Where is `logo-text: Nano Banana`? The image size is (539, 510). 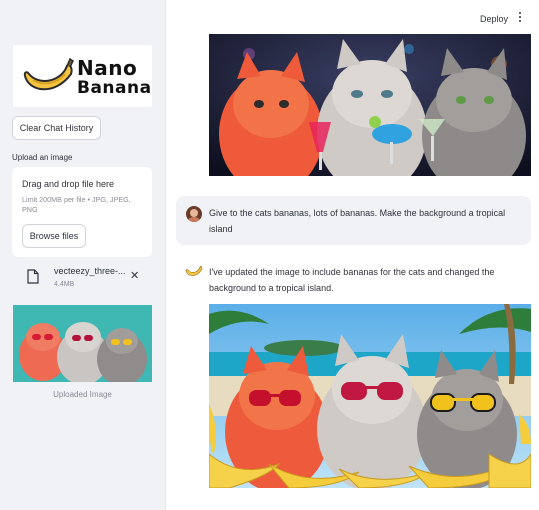
logo-text: Nano Banana is located at coordinates (114, 77).